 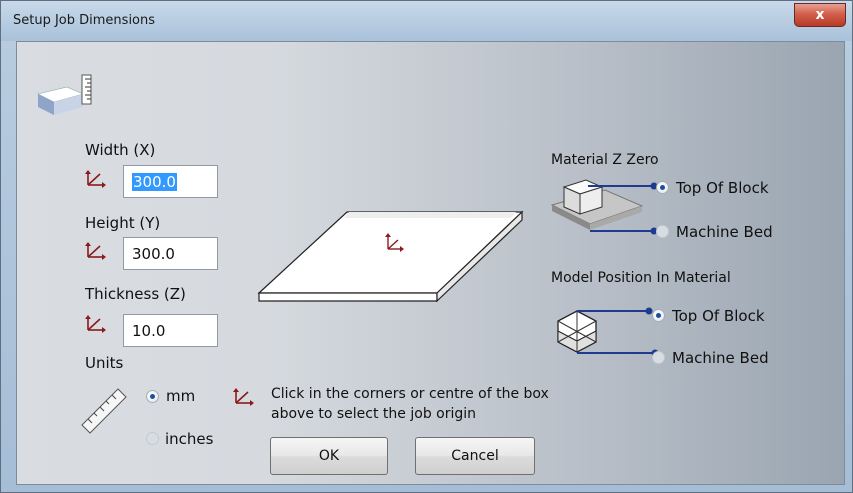 What do you see at coordinates (329, 456) in the screenshot?
I see `ok-button: OK` at bounding box center [329, 456].